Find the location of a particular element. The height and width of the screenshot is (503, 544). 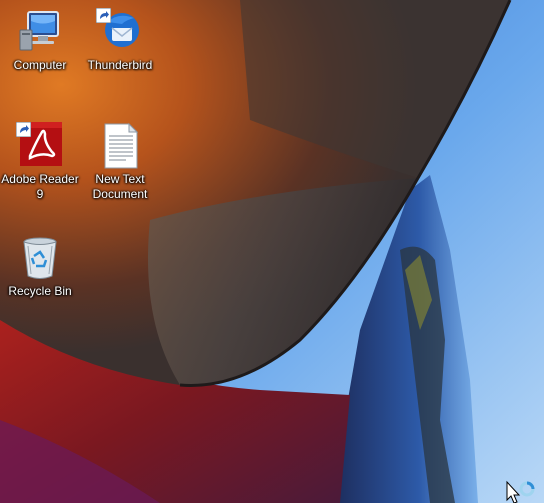

busy-arrow-cursor-icon is located at coordinates (520, 491).